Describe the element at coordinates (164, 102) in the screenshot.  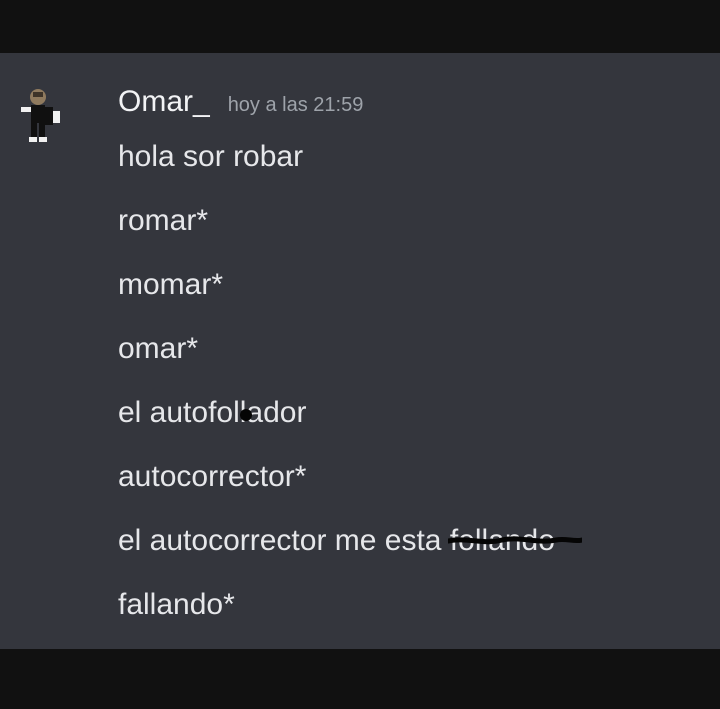
I see `username: Omar_` at that location.